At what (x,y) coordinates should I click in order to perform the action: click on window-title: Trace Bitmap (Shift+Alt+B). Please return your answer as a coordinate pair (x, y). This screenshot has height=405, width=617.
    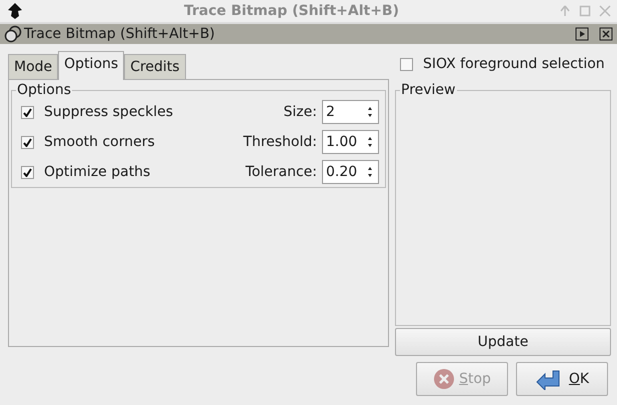
    Looking at the image, I should click on (291, 11).